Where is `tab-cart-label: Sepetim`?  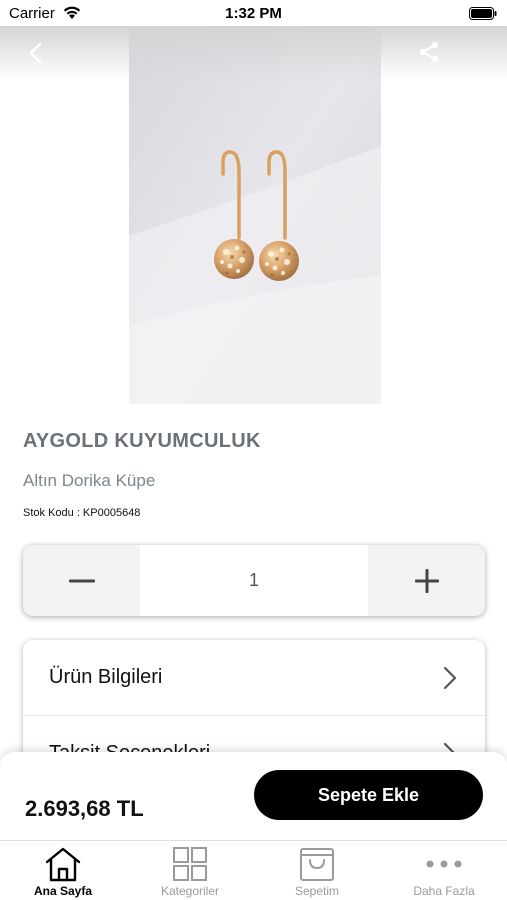 tab-cart-label: Sepetim is located at coordinates (317, 891).